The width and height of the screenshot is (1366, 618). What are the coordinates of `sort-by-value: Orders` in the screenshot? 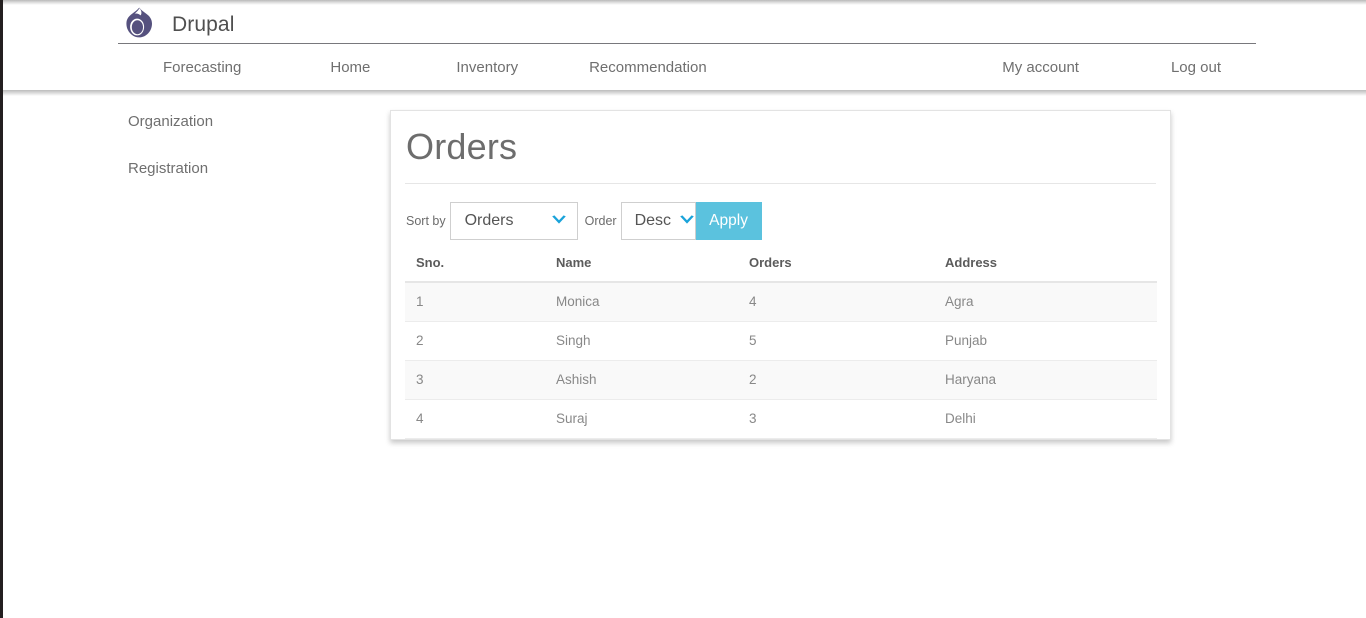 It's located at (489, 220).